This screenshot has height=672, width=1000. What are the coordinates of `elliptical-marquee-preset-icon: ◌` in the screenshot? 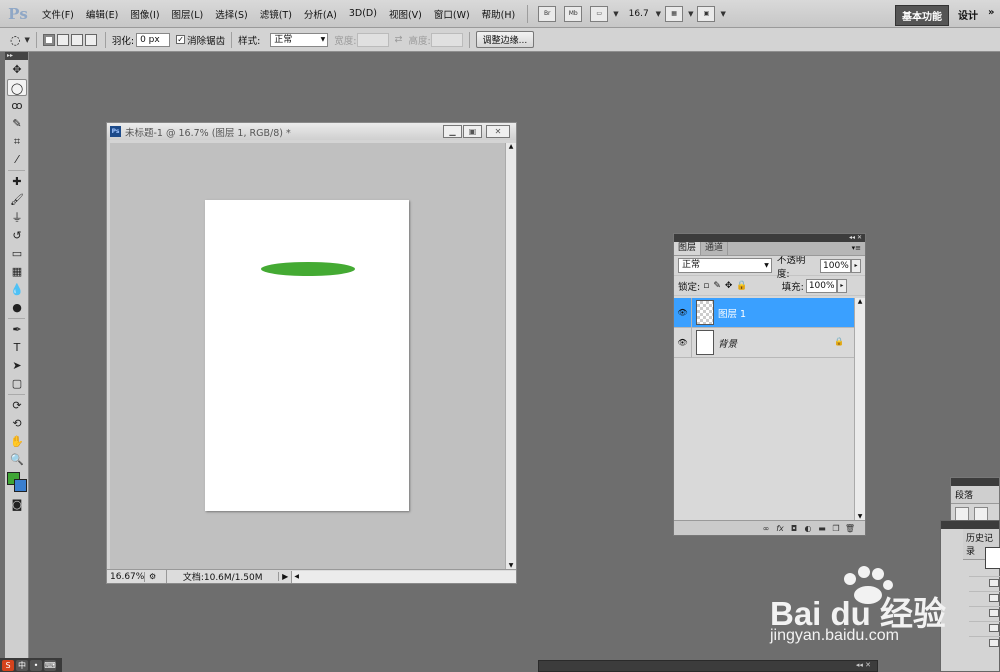 It's located at (15, 40).